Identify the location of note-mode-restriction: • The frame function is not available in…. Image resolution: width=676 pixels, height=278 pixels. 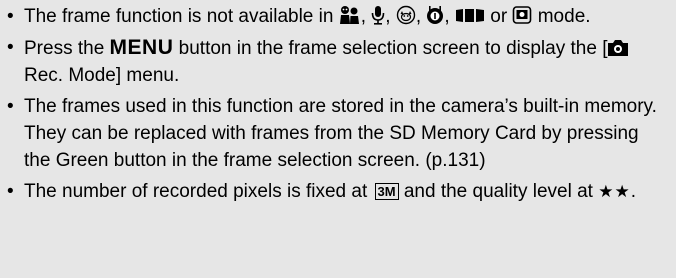
(337, 18).